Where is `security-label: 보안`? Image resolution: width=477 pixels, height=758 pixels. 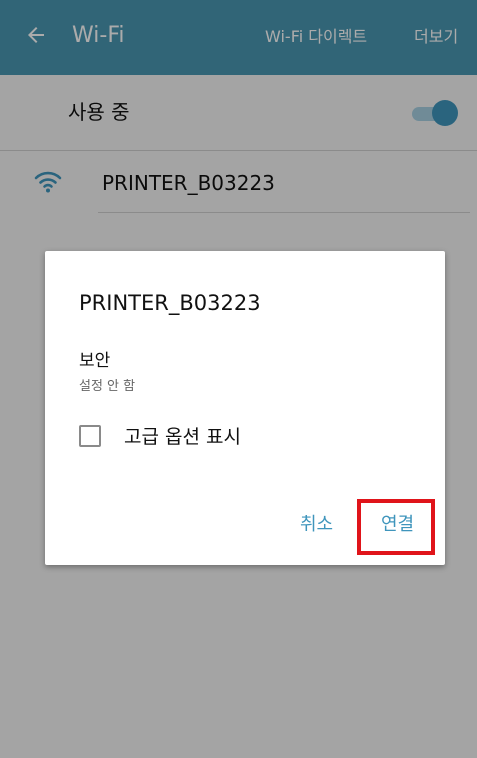 security-label: 보안 is located at coordinates (95, 361).